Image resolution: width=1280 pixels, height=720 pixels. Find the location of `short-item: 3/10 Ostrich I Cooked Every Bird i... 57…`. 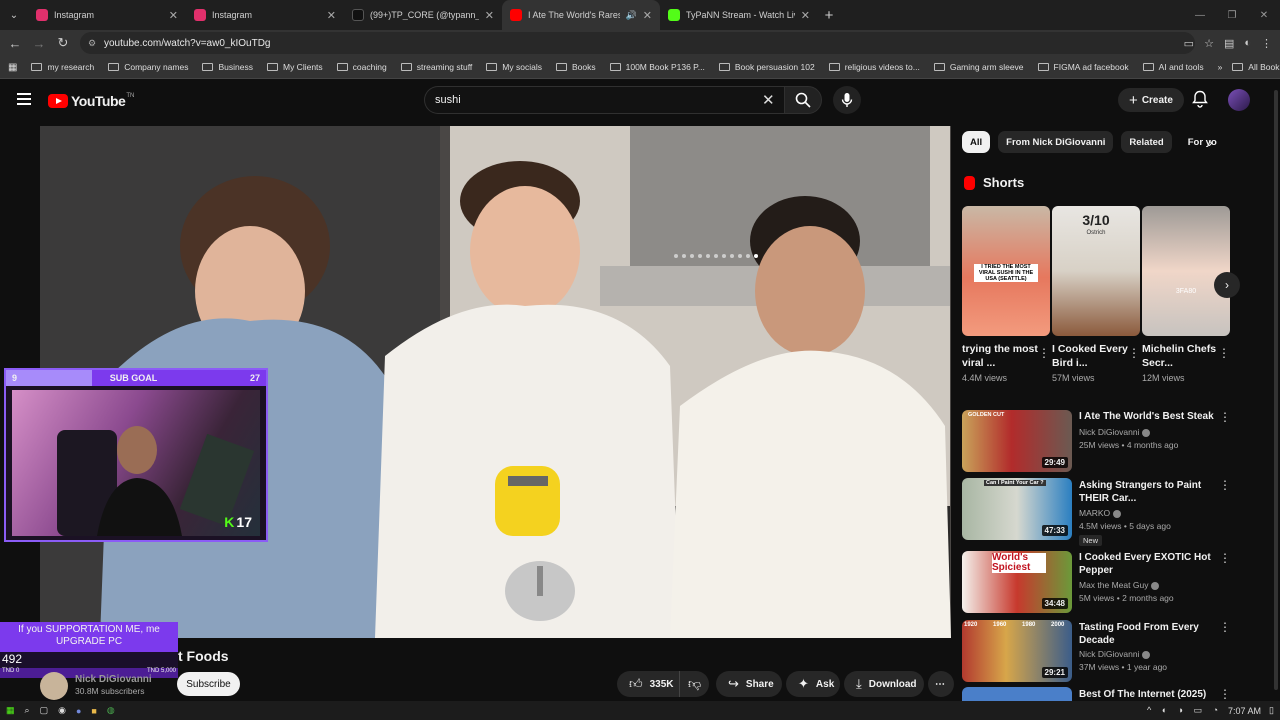

short-item: 3/10 Ostrich I Cooked Every Bird i... 57… is located at coordinates (1096, 294).